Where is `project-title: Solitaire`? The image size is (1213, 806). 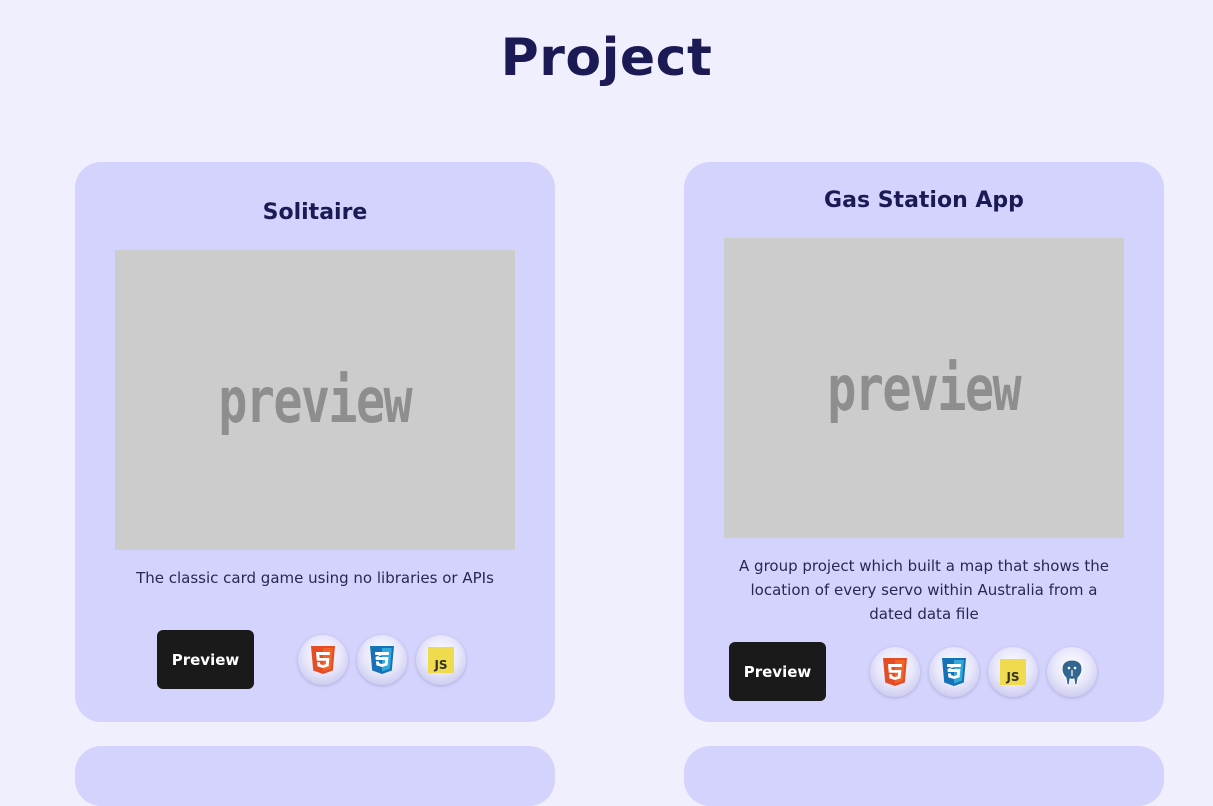 project-title: Solitaire is located at coordinates (315, 212).